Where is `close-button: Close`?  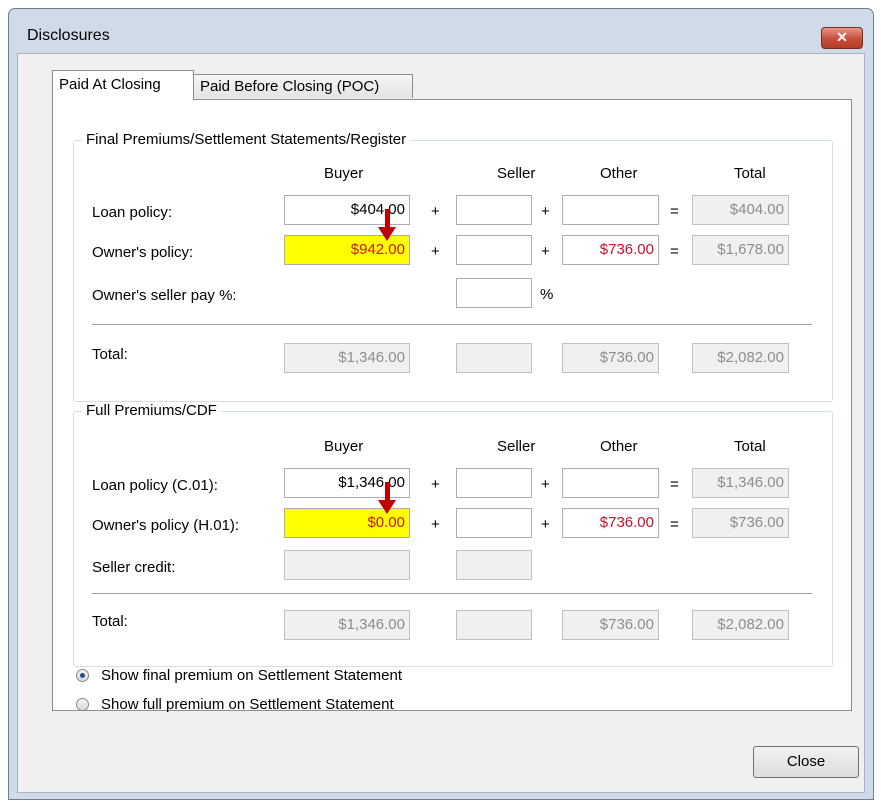
close-button: Close is located at coordinates (806, 762).